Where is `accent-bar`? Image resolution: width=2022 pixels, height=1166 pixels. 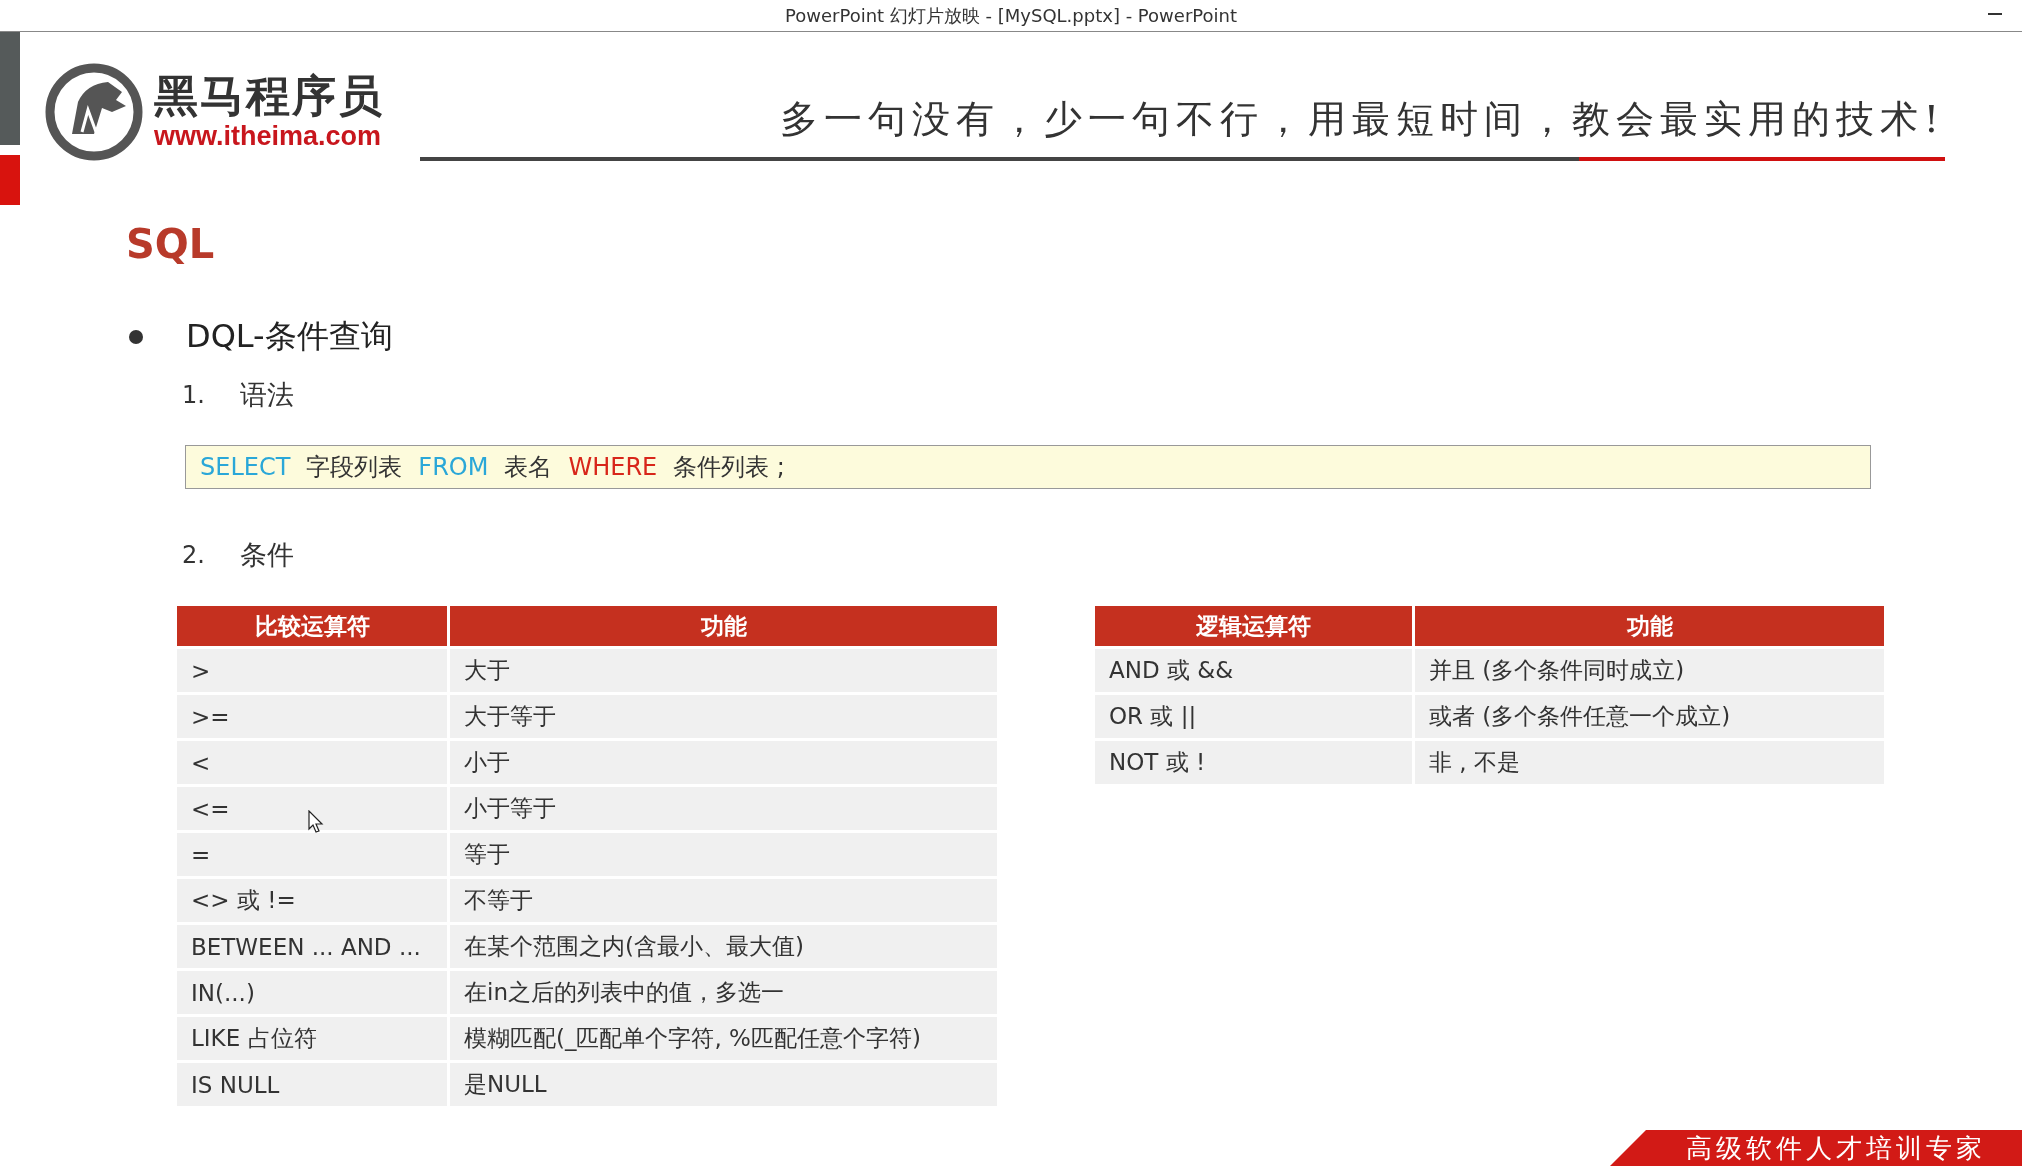
accent-bar is located at coordinates (10, 180).